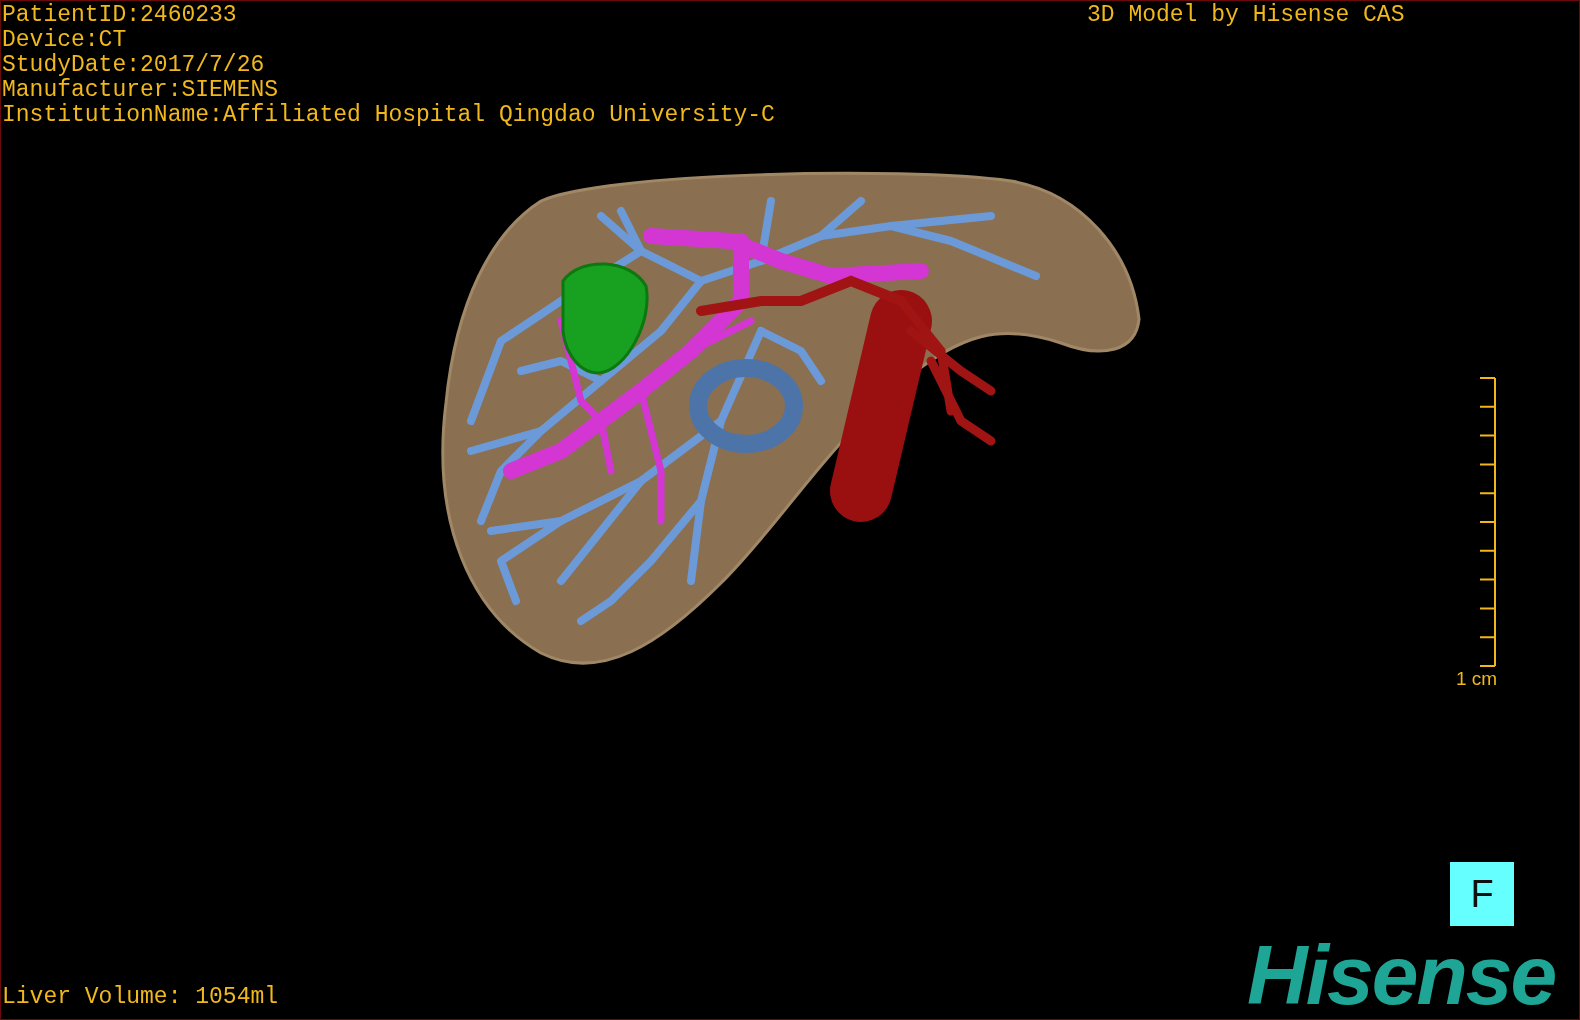 Image resolution: width=1580 pixels, height=1020 pixels. Describe the element at coordinates (65, 40) in the screenshot. I see `patient-info-line: Device:CT` at that location.